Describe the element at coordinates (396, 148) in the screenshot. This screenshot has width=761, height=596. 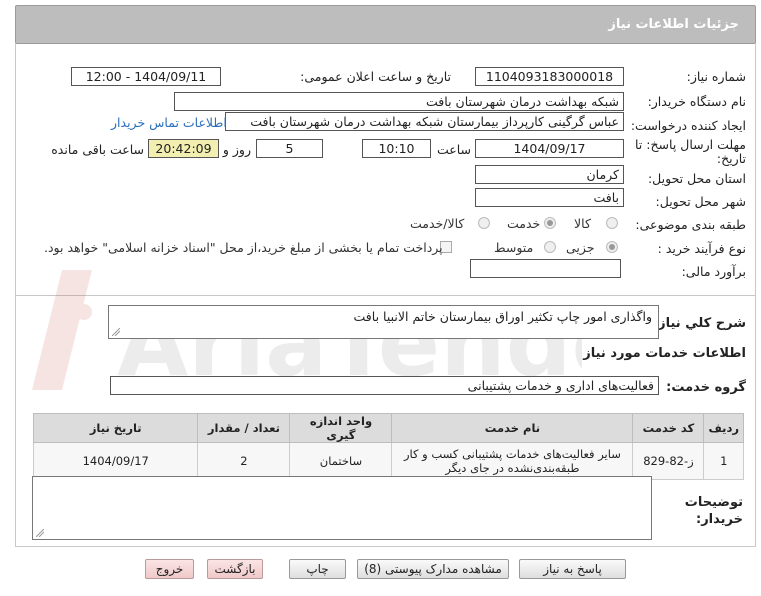
I see `deadline-time-field: 10:10` at that location.